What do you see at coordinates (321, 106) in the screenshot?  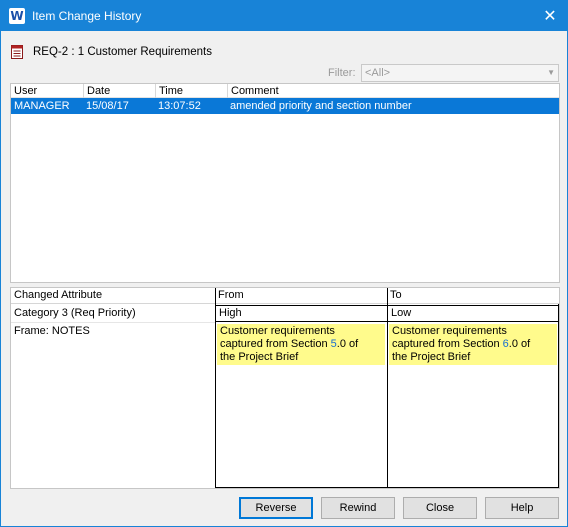 I see `row-comment: amended priority and section number` at bounding box center [321, 106].